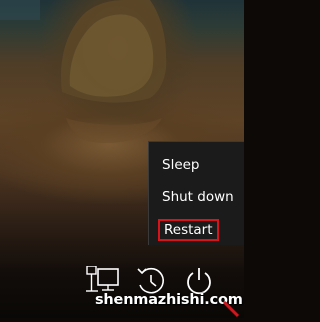  Describe the element at coordinates (198, 197) in the screenshot. I see `shut-down-menu-item: Shut down` at that location.